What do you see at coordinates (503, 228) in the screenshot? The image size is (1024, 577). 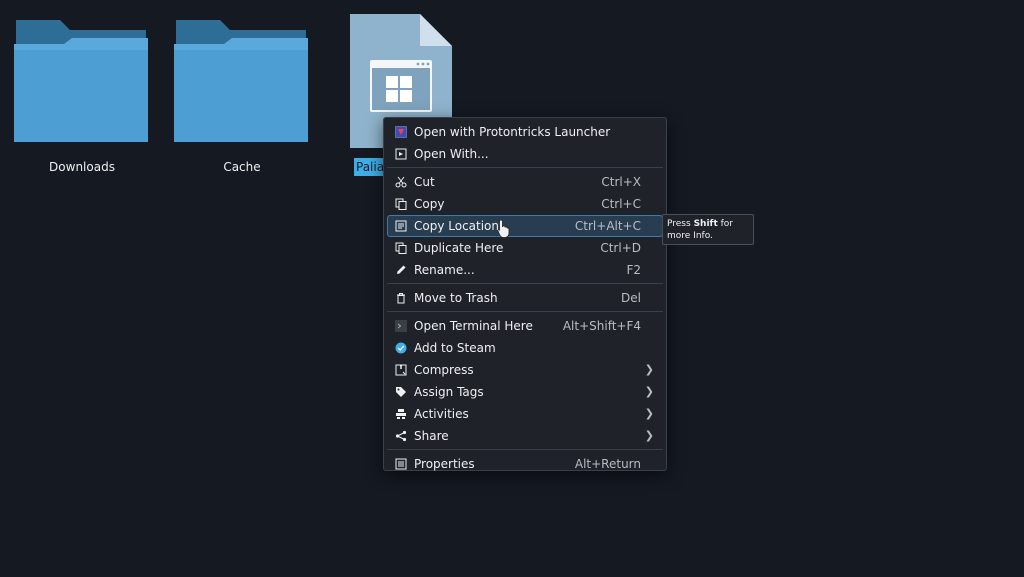 I see `hand-cursor-icon` at bounding box center [503, 228].